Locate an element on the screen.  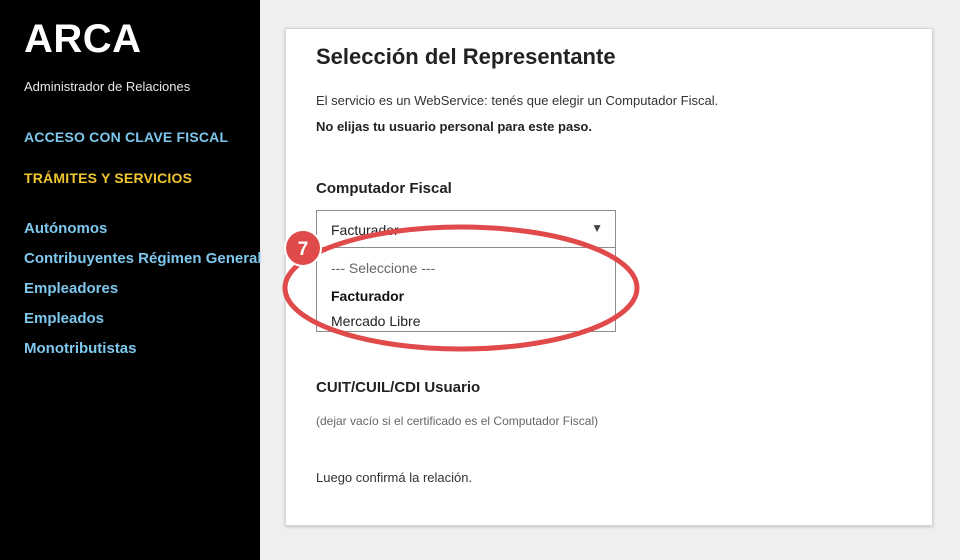
sidebar-item-empleados: Empleados is located at coordinates (143, 324).